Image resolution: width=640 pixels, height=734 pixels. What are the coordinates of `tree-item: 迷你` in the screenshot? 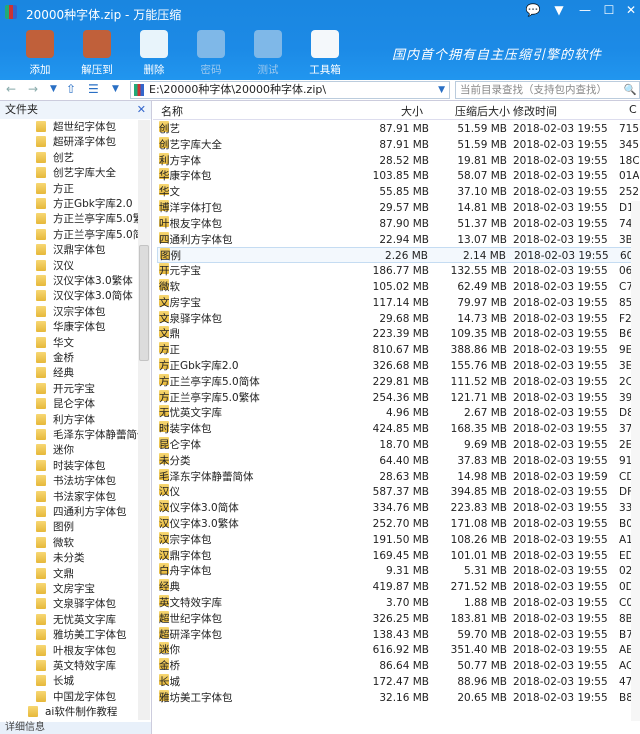 It's located at (87, 450).